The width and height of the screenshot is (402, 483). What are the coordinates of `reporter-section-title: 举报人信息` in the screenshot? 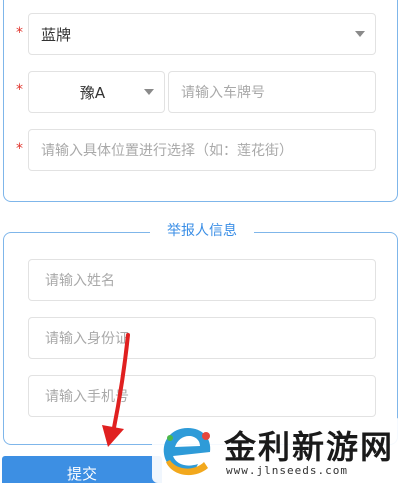 It's located at (202, 231).